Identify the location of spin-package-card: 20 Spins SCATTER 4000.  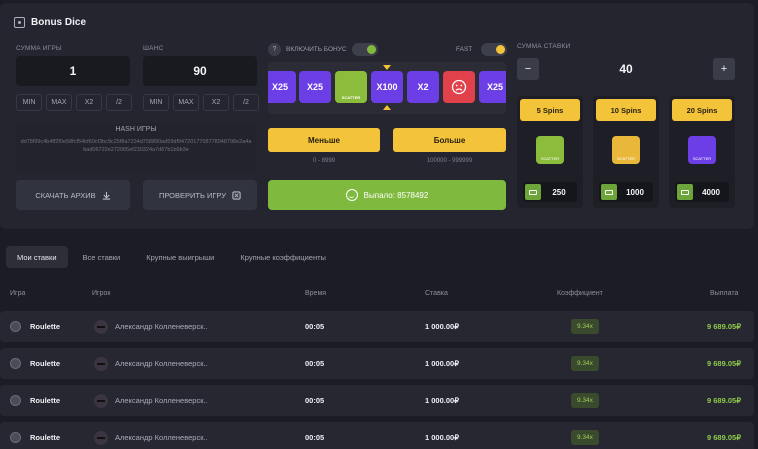
(702, 152).